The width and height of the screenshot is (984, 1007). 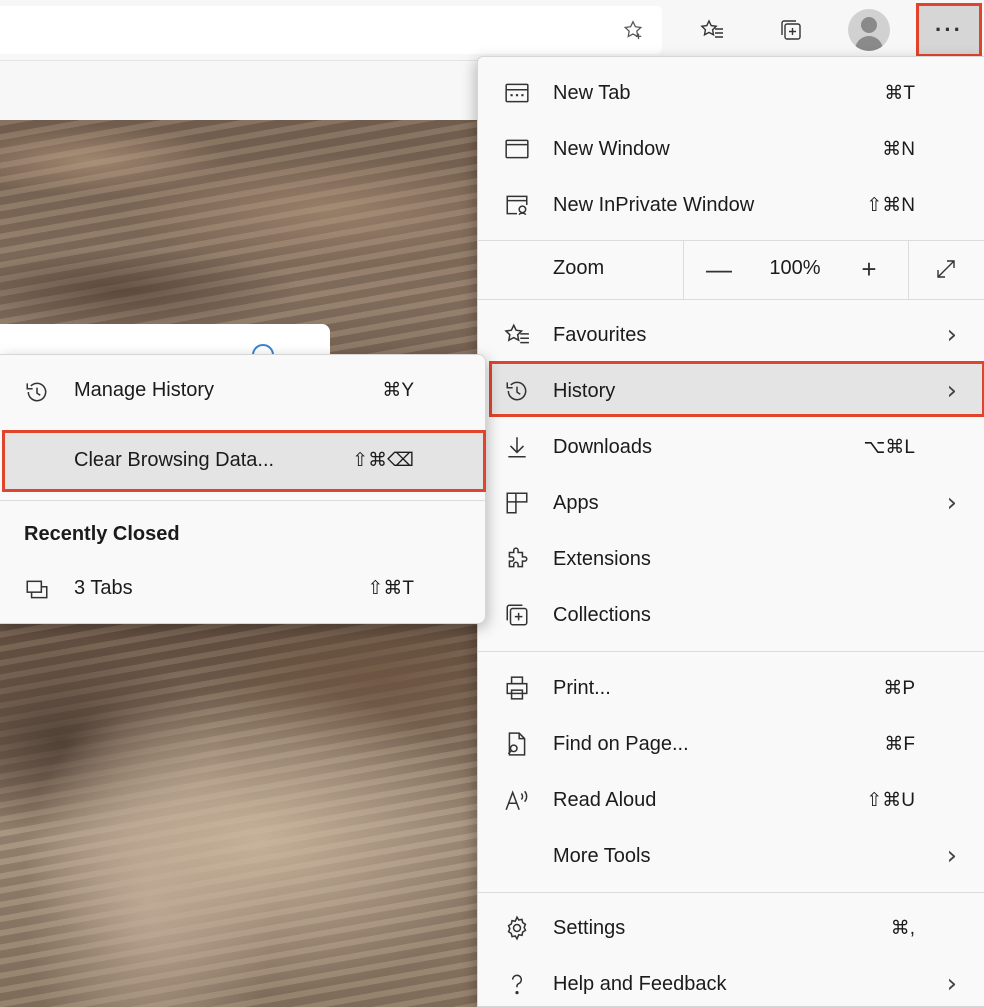 What do you see at coordinates (584, 390) in the screenshot?
I see `menu-item-label: History` at bounding box center [584, 390].